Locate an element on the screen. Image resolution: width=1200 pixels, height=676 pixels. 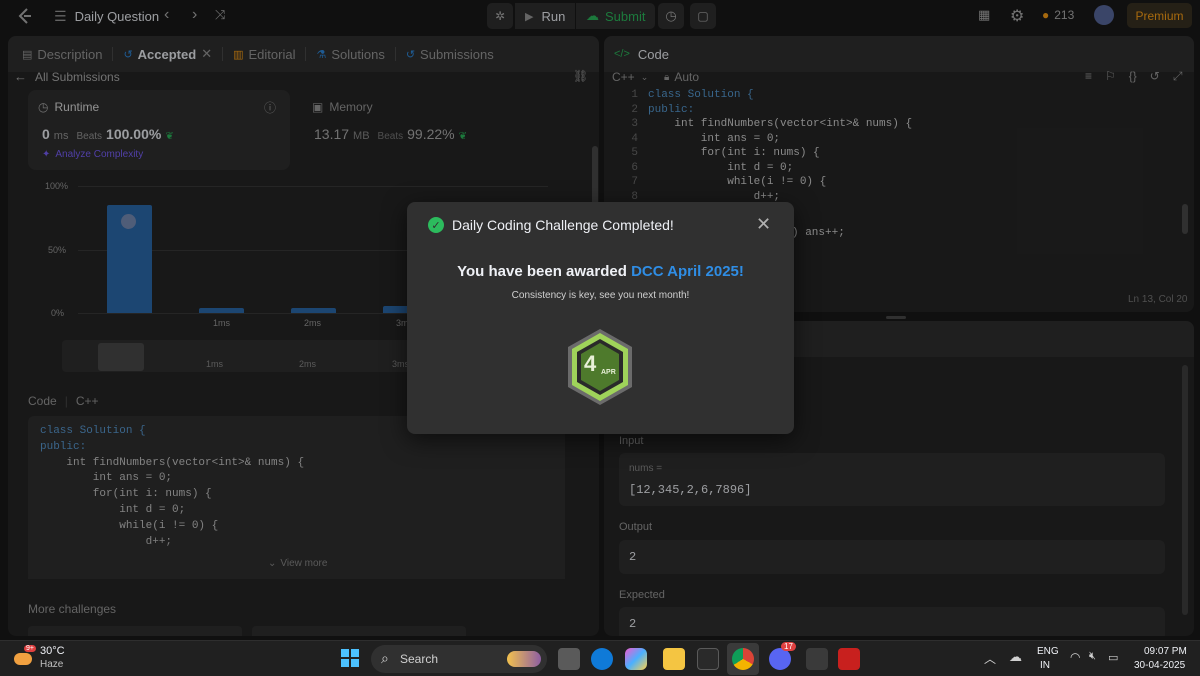
edge-icon is located at coordinates (602, 659).